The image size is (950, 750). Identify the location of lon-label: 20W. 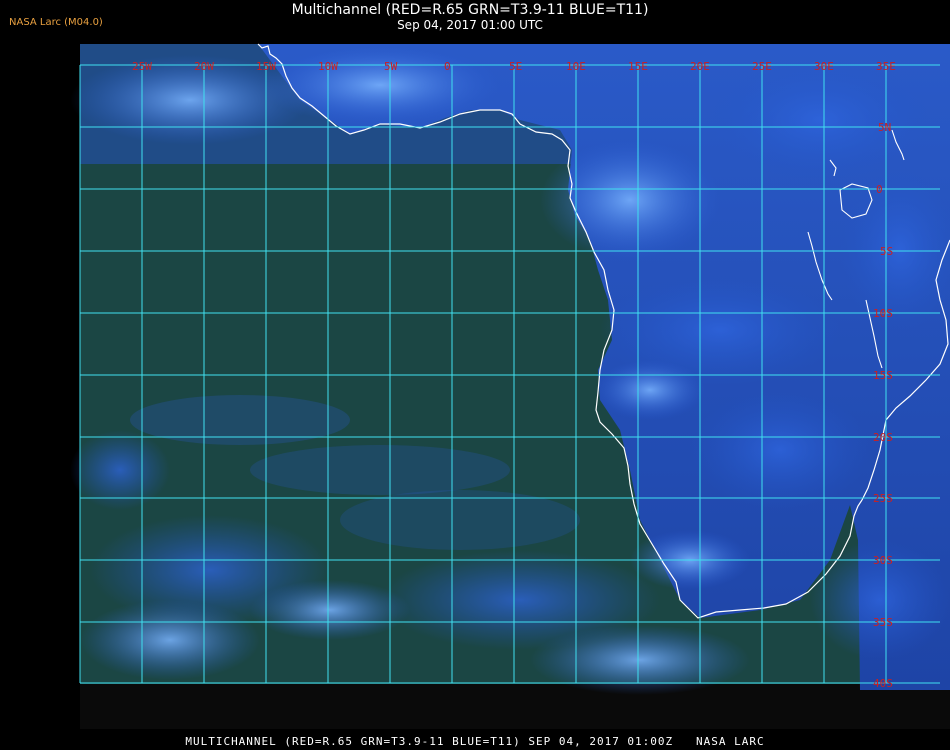
(204, 66).